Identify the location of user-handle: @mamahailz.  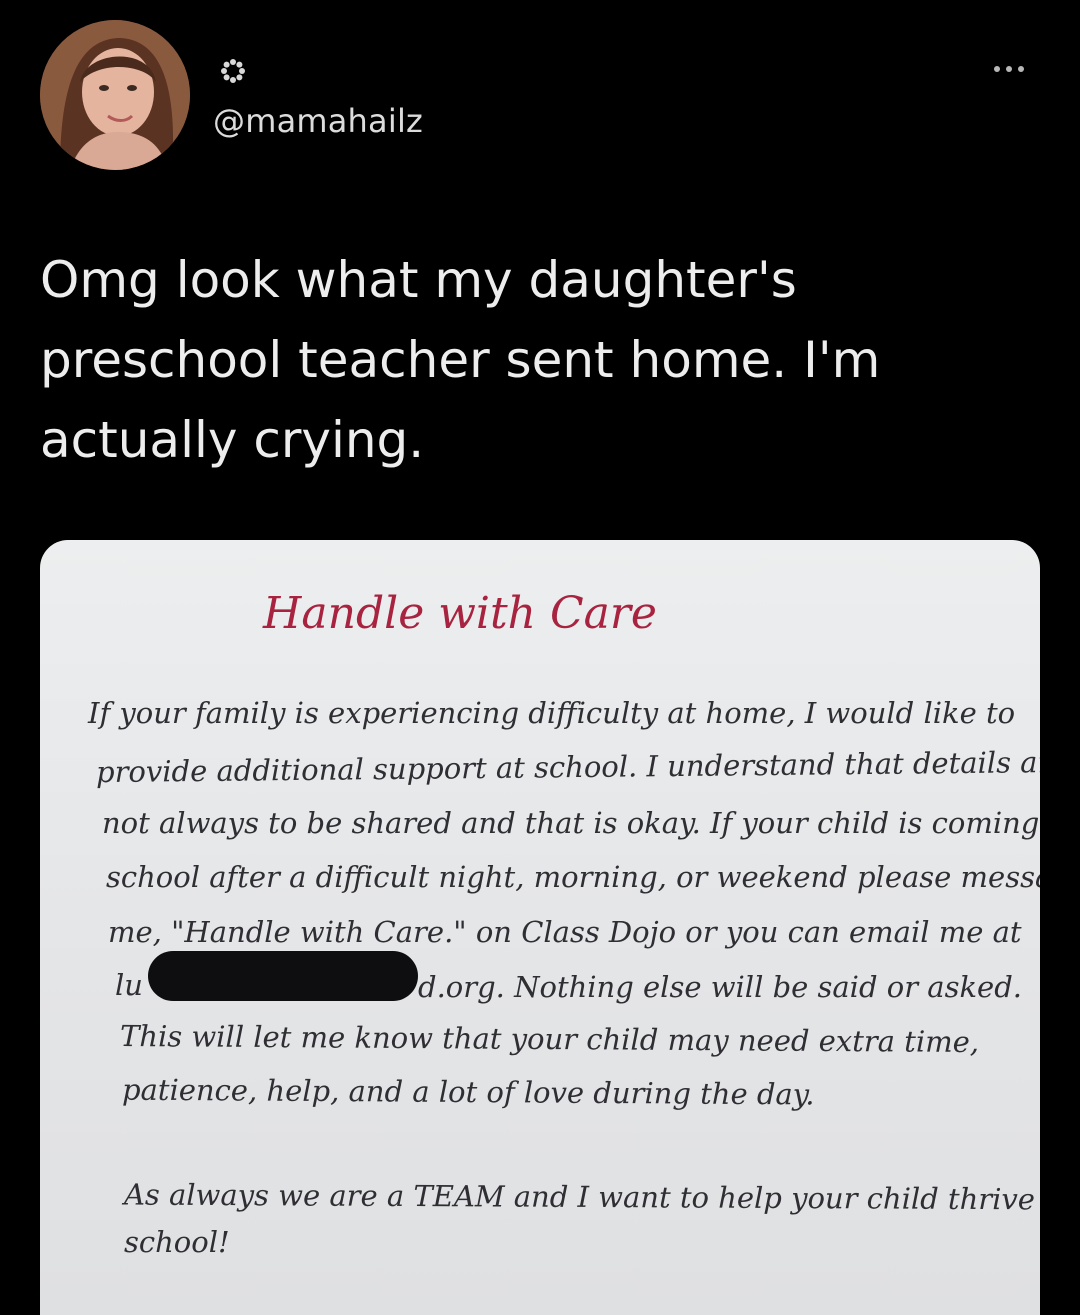
(318, 121).